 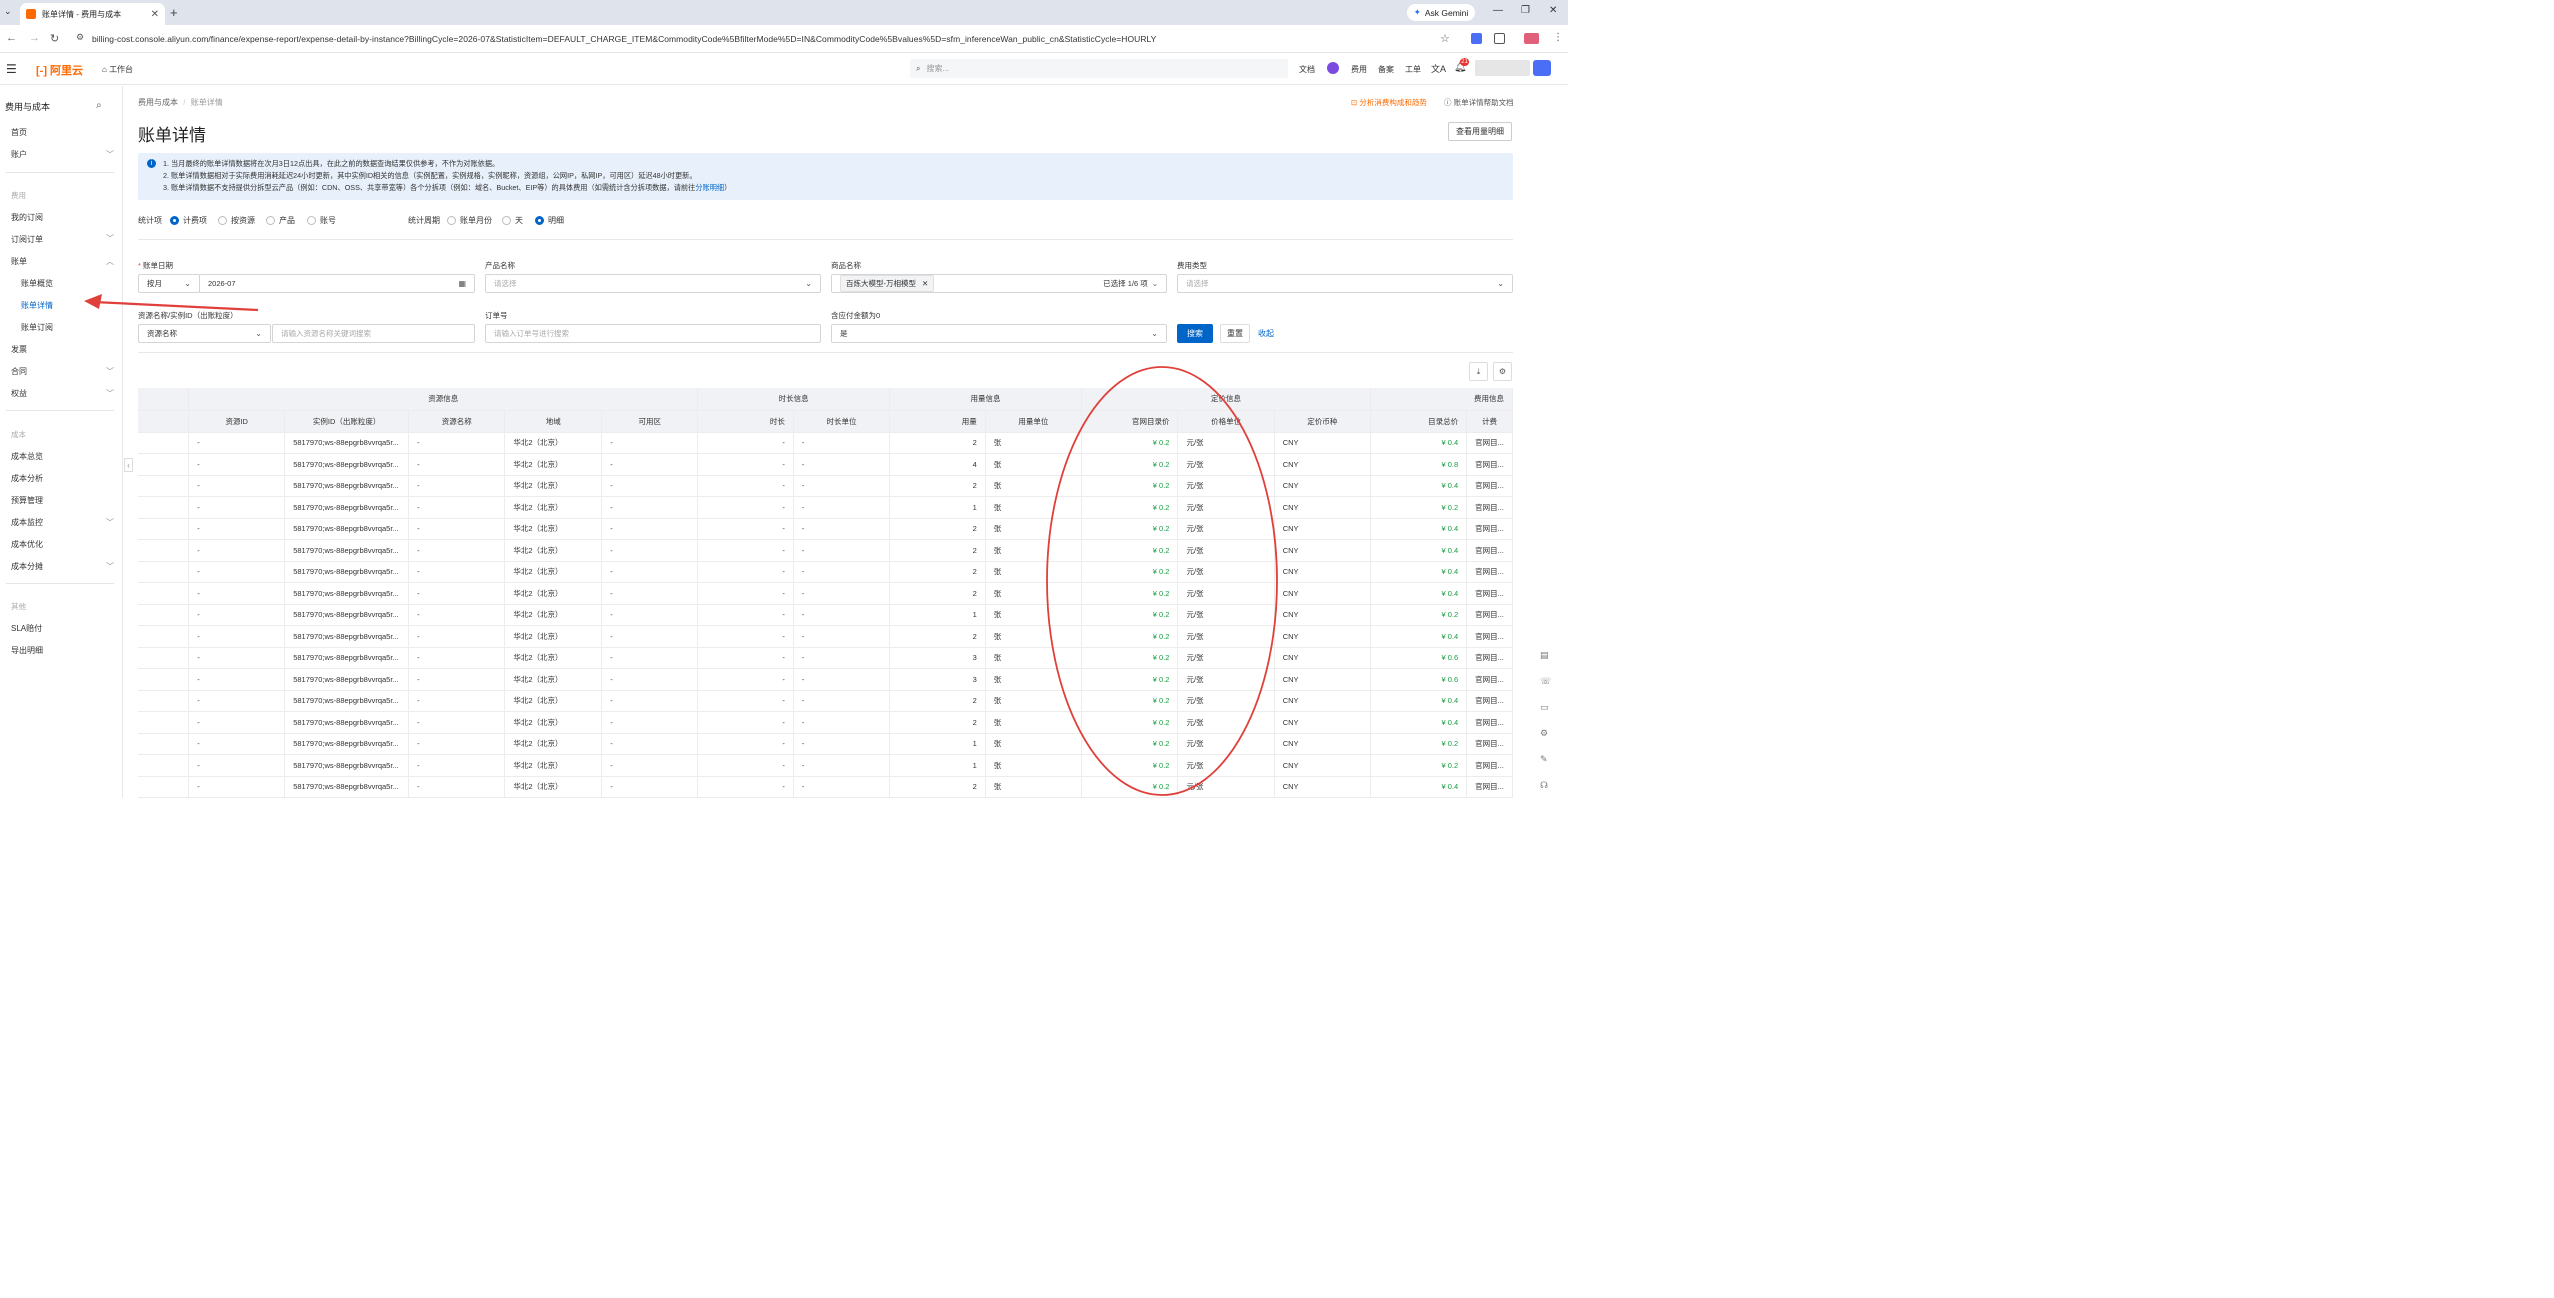 I want to click on sidebar-item-home: 首页, so click(x=19, y=132).